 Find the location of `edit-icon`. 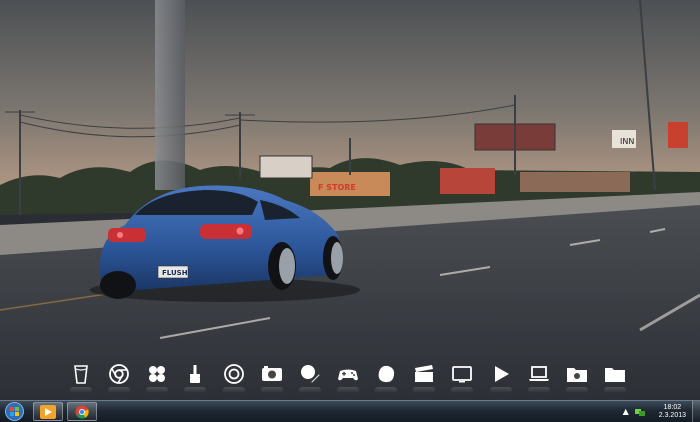

edit-icon is located at coordinates (310, 378).